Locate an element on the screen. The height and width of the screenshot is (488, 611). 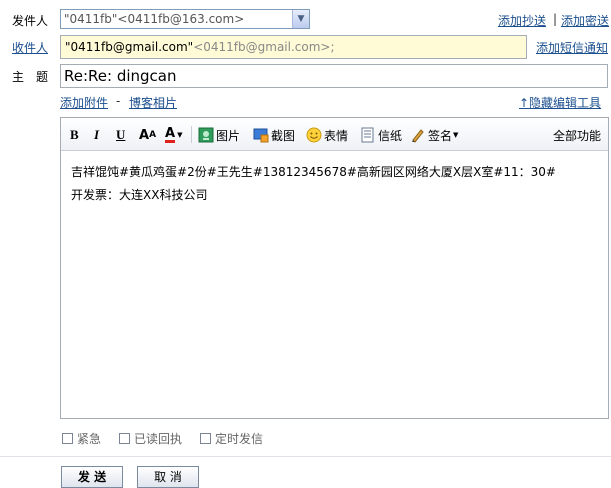
font-color-button: A ▼ is located at coordinates (173, 135).